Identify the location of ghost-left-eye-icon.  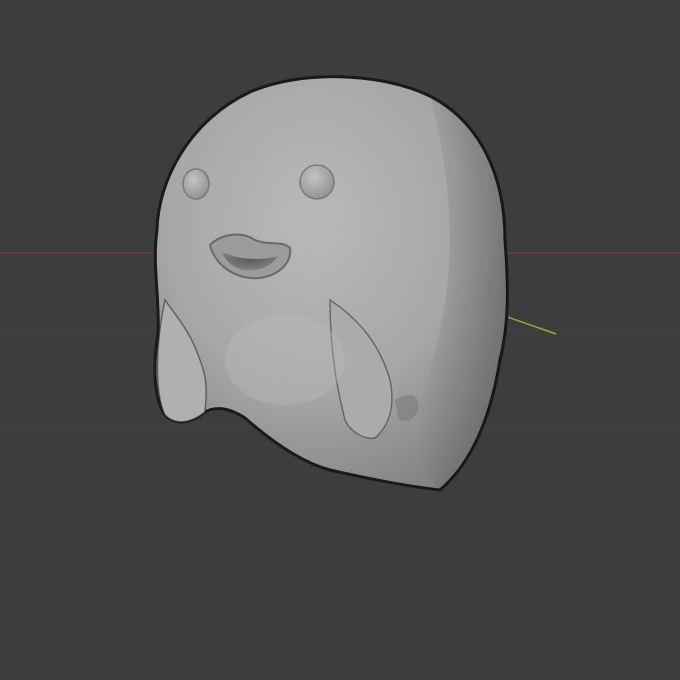
(196, 184).